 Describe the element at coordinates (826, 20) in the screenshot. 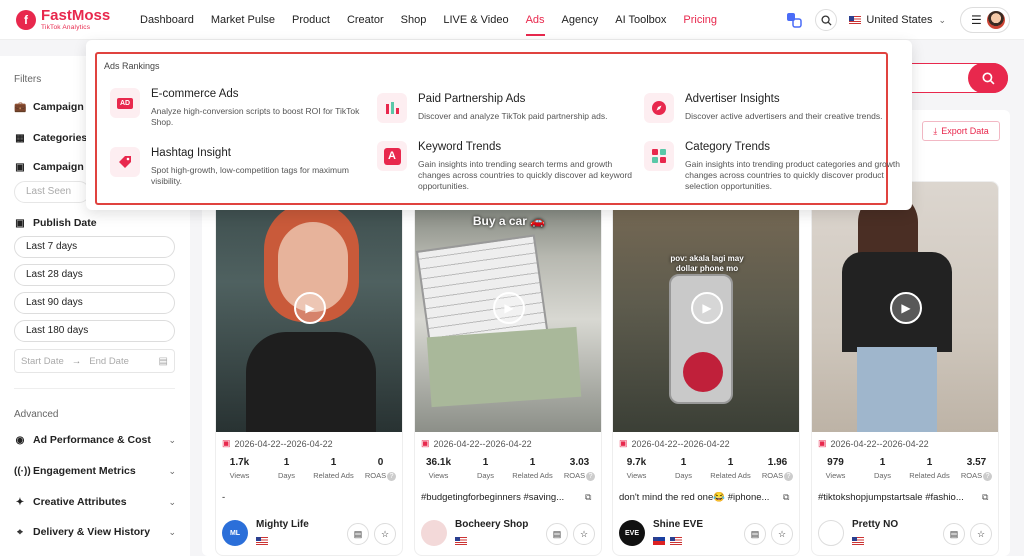

I see `search-icon` at that location.